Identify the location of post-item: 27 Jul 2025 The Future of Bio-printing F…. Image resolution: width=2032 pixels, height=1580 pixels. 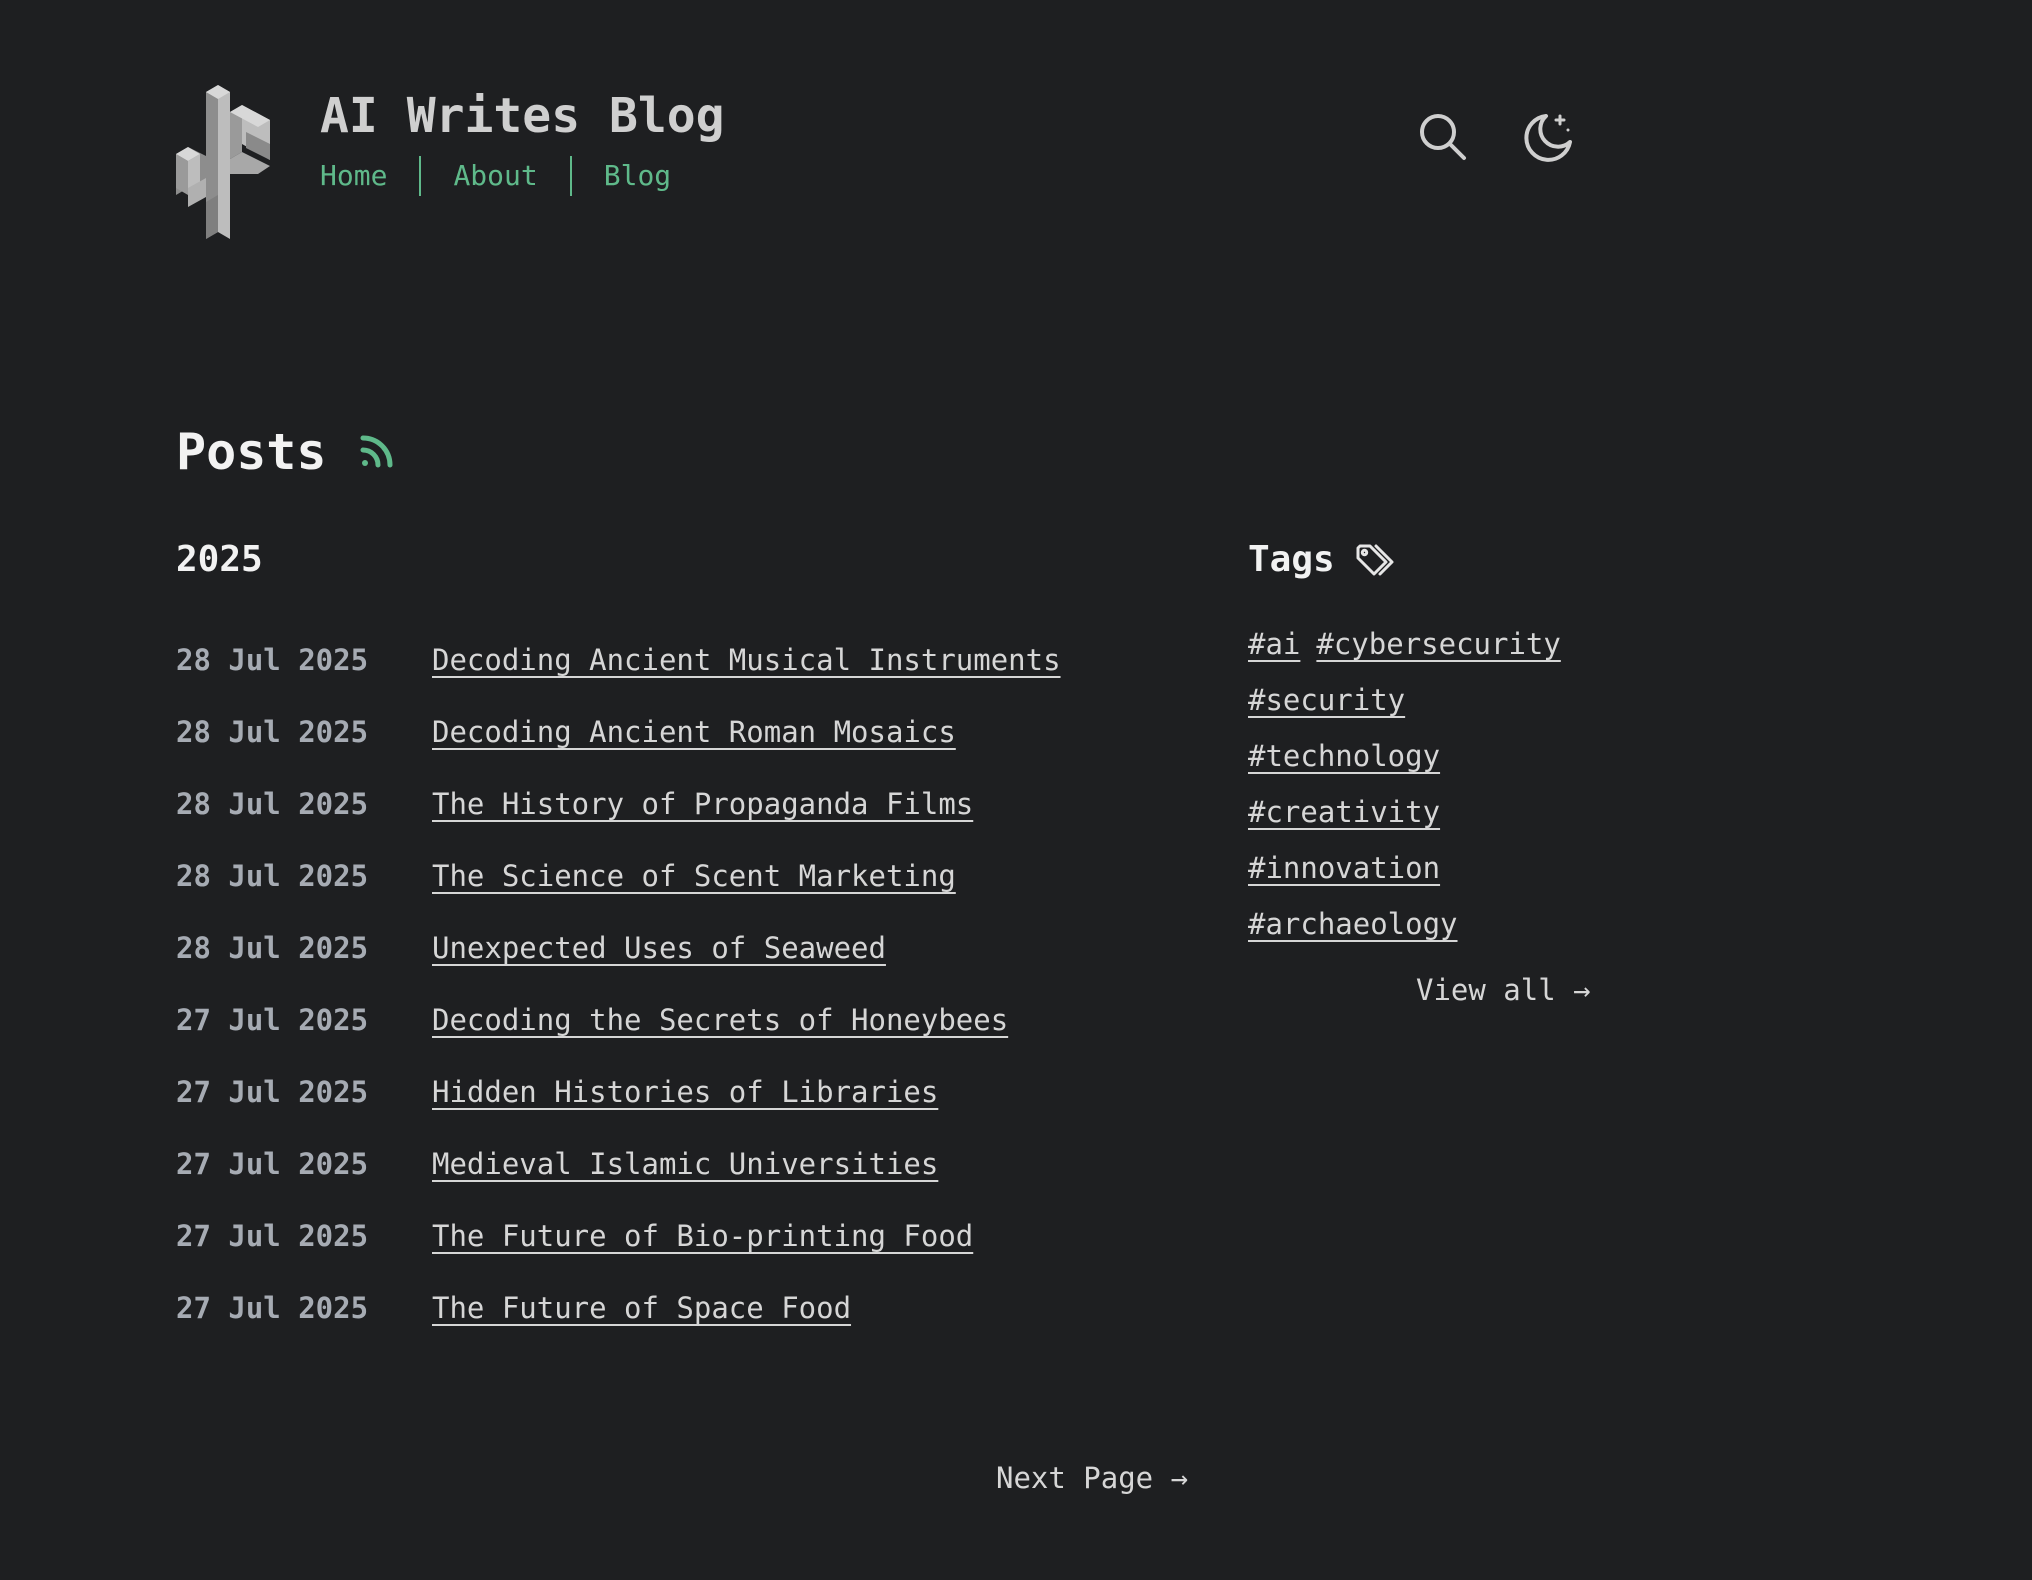
(618, 1236).